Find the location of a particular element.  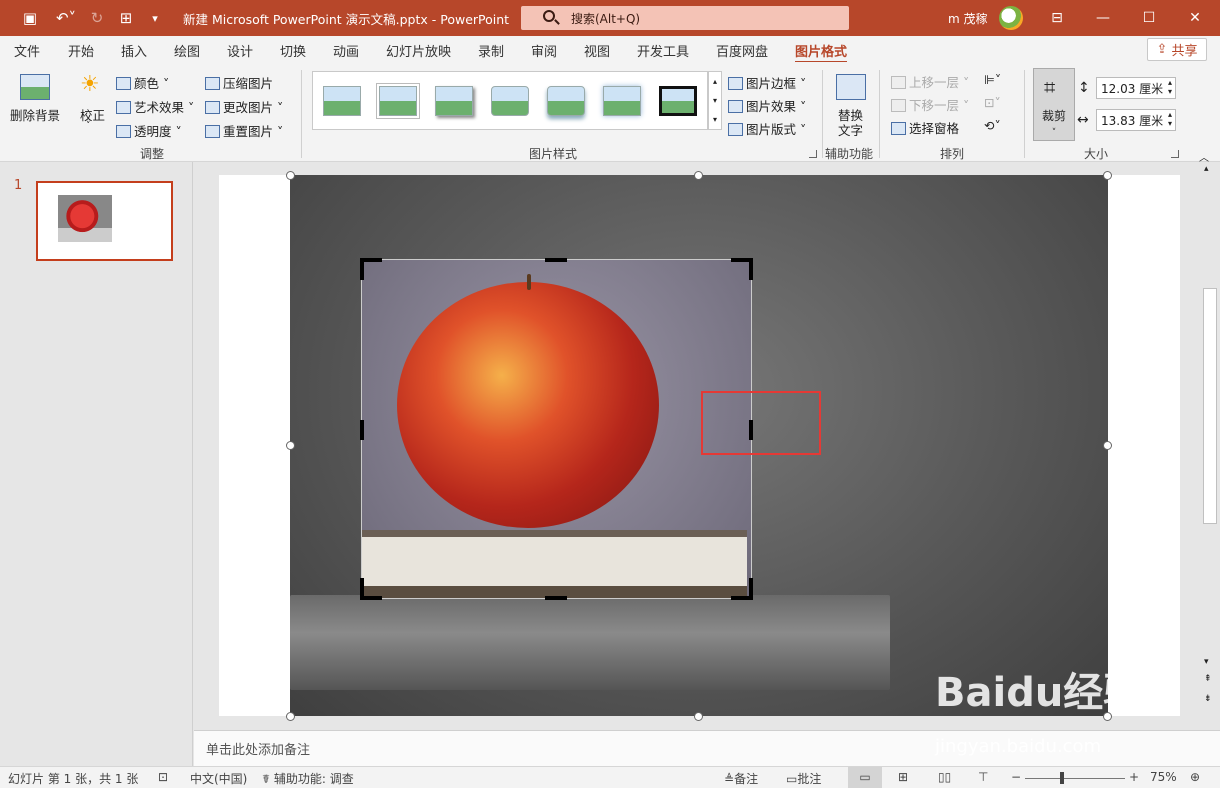

tab-review: 审阅 is located at coordinates (544, 50).